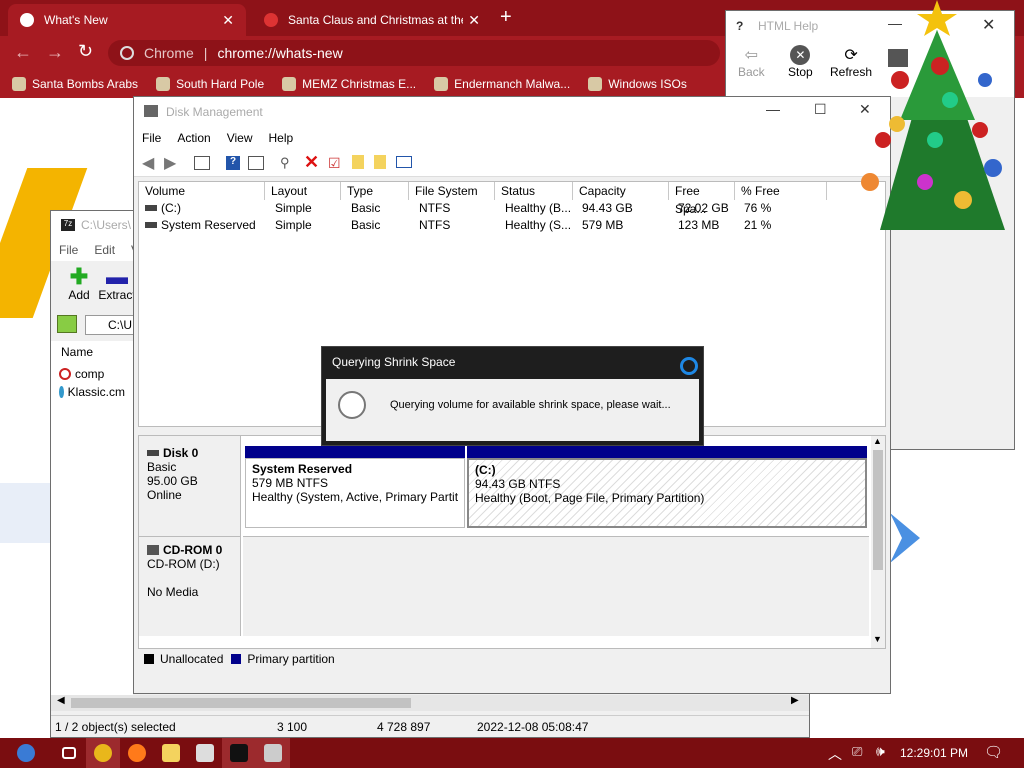 The image size is (1024, 768). I want to click on reload-icon: ↻, so click(85, 51).